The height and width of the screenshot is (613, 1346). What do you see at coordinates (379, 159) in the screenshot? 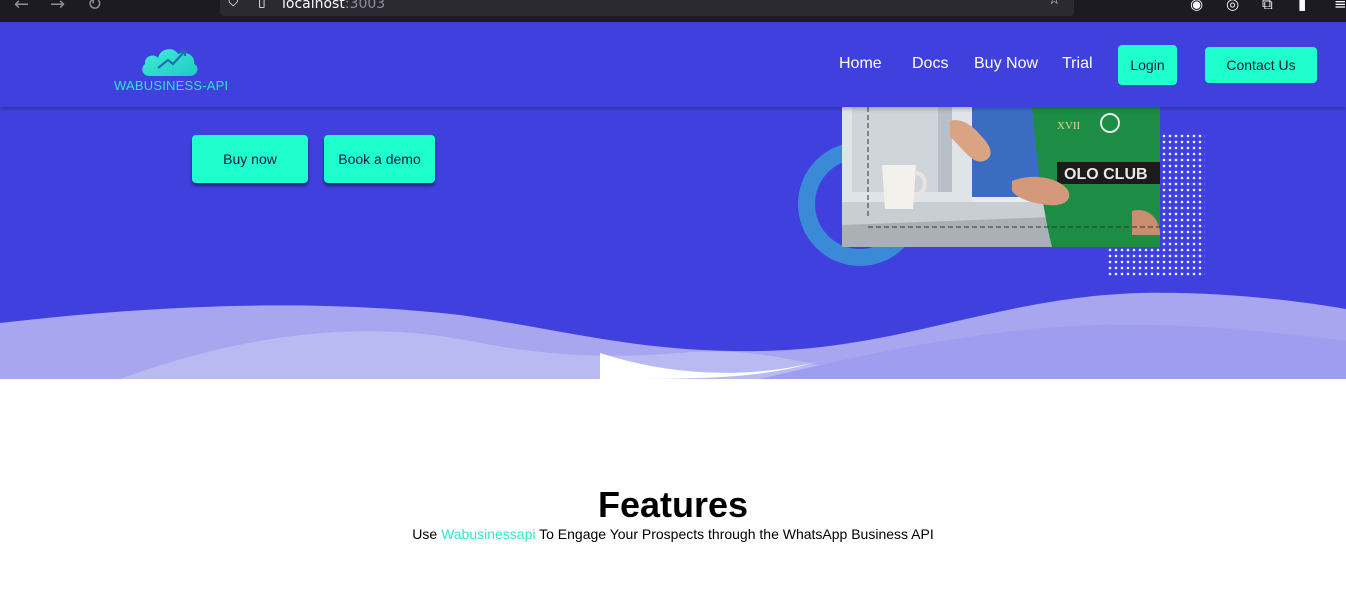
I see `book-demo-button: Book a demo` at bounding box center [379, 159].